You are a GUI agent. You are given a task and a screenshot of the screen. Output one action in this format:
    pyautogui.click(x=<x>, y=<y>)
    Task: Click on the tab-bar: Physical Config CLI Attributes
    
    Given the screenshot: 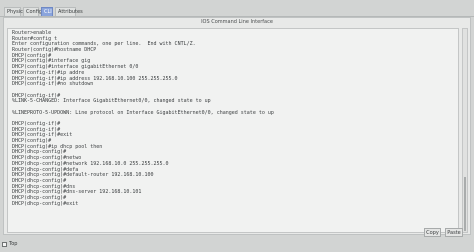 What is the action you would take?
    pyautogui.click(x=237, y=10)
    